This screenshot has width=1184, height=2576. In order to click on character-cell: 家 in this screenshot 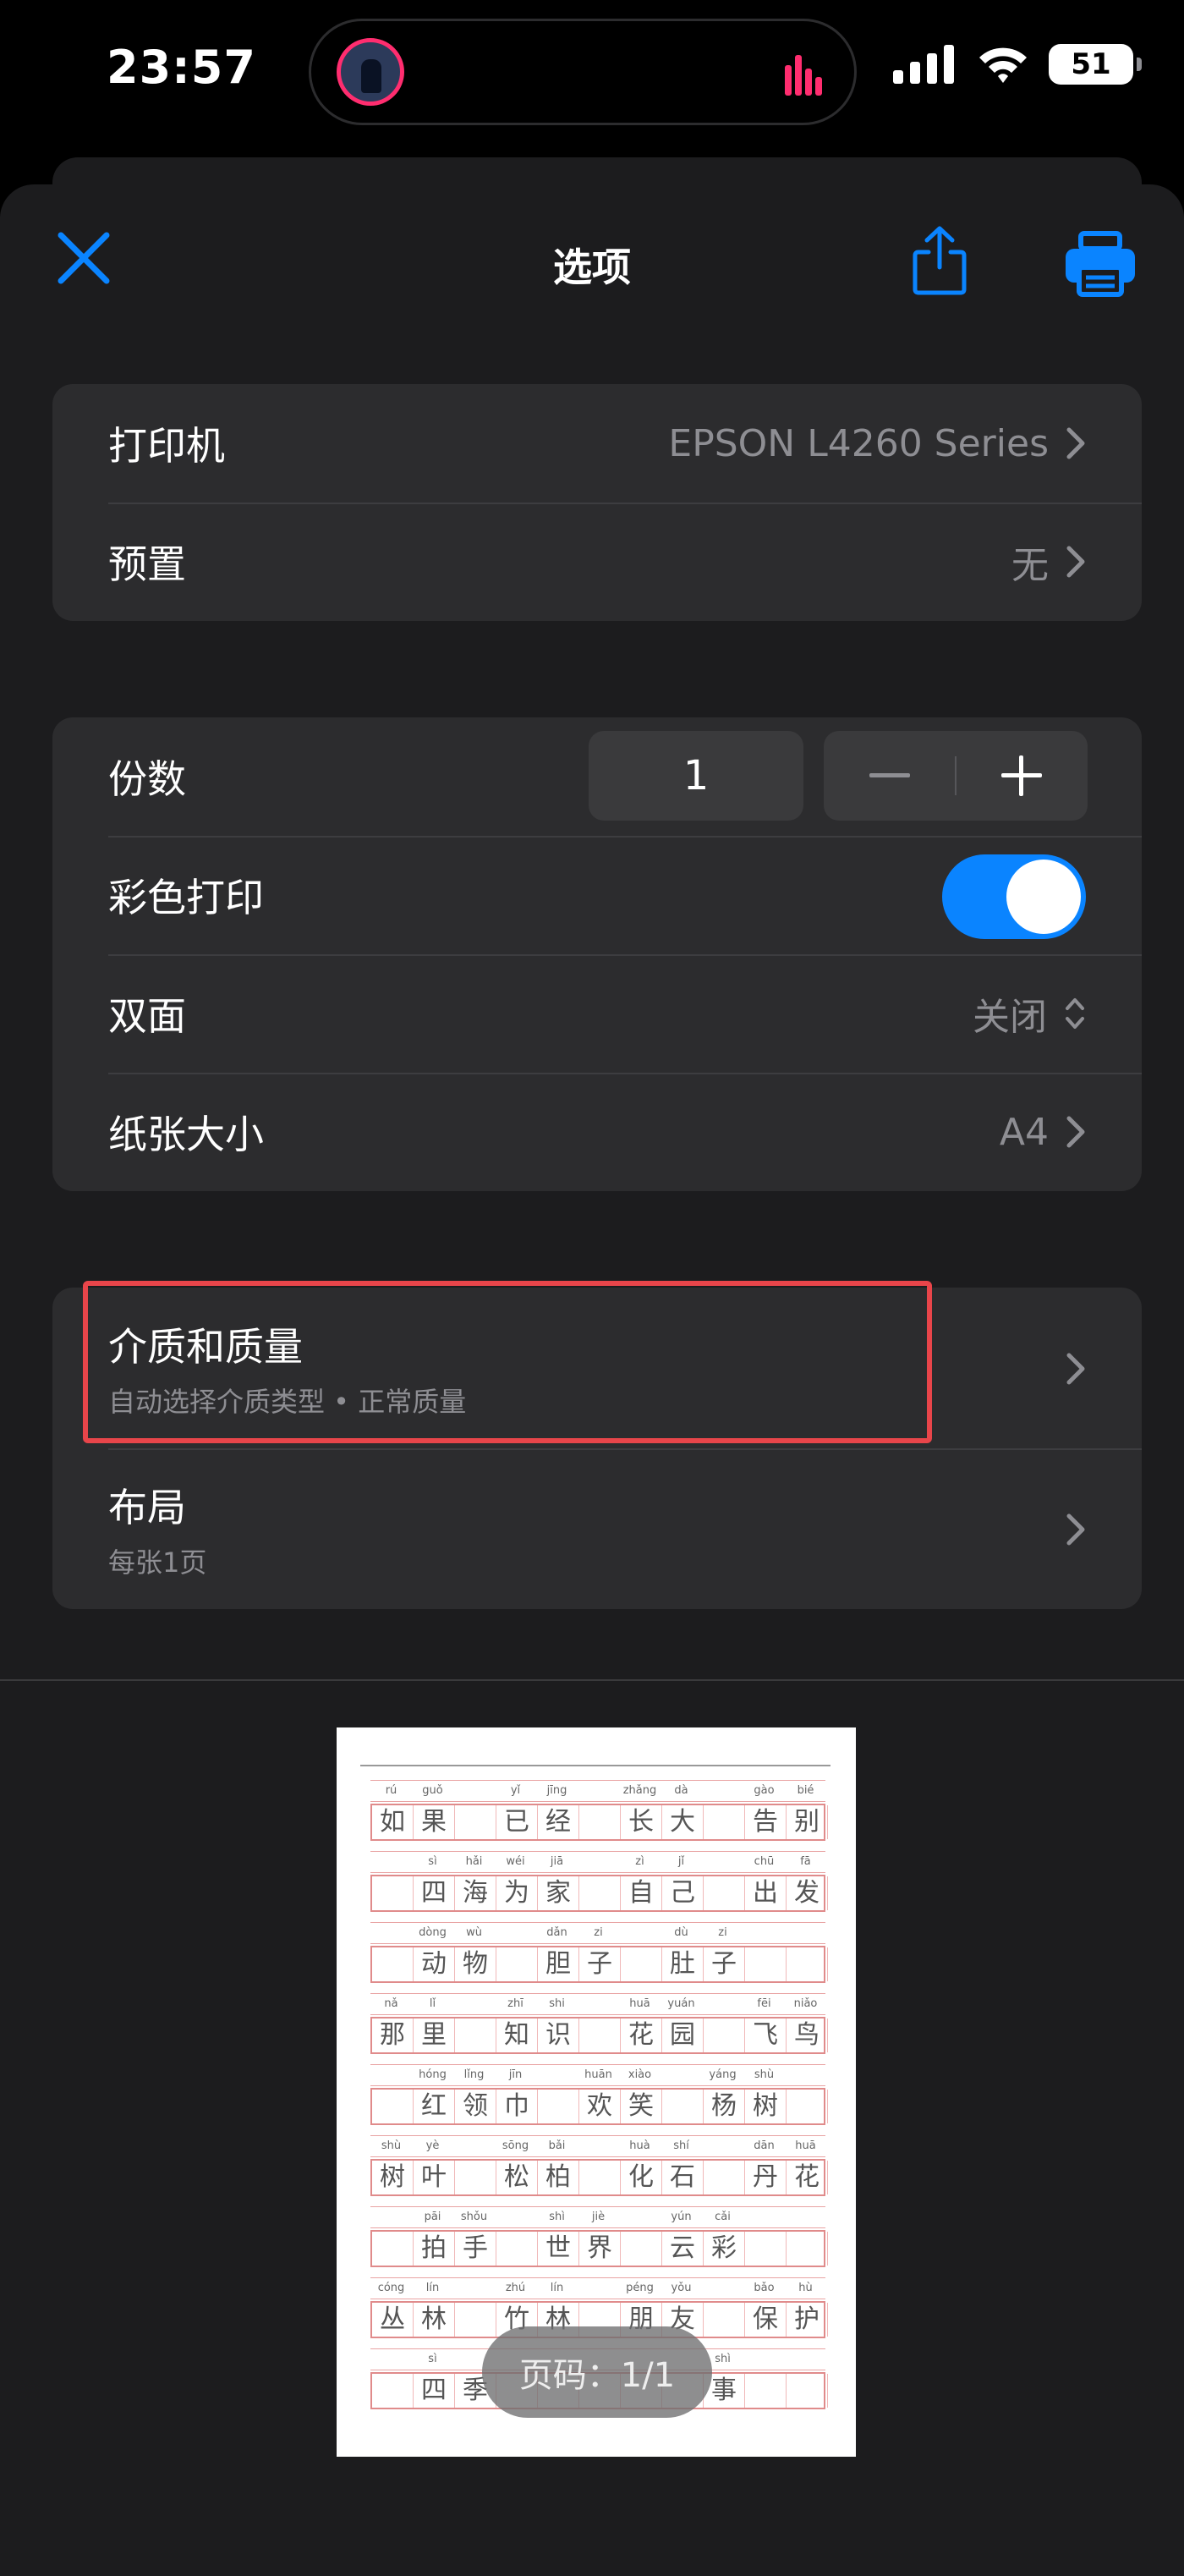, I will do `click(558, 1893)`.